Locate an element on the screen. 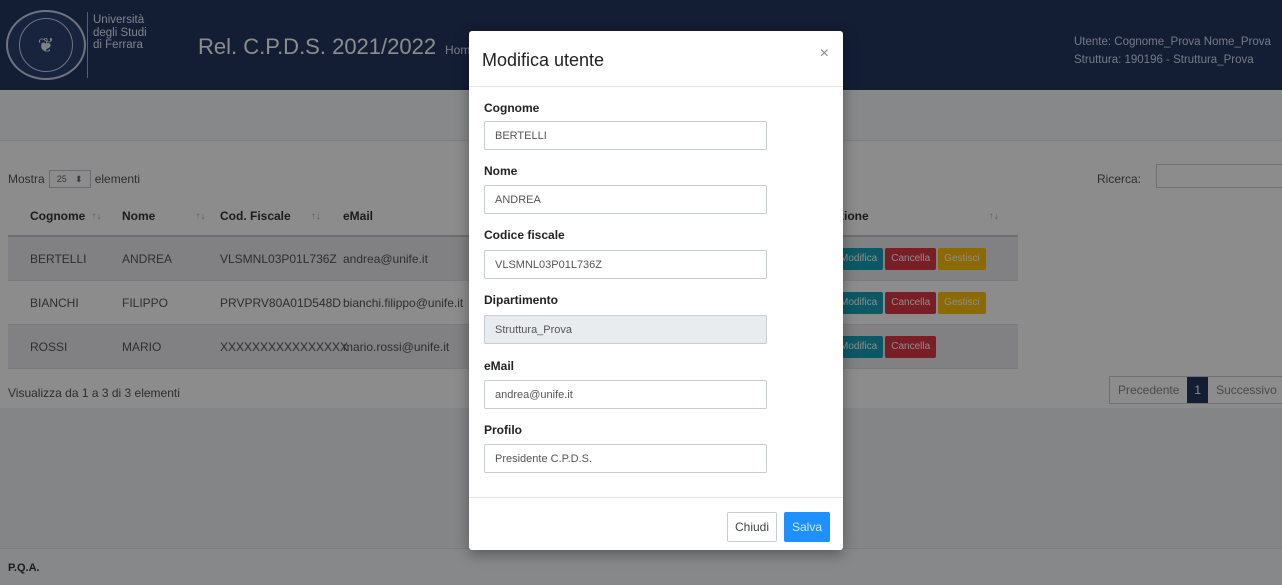 The height and width of the screenshot is (585, 1282). modal-footer: Chiudi Salva is located at coordinates (656, 523).